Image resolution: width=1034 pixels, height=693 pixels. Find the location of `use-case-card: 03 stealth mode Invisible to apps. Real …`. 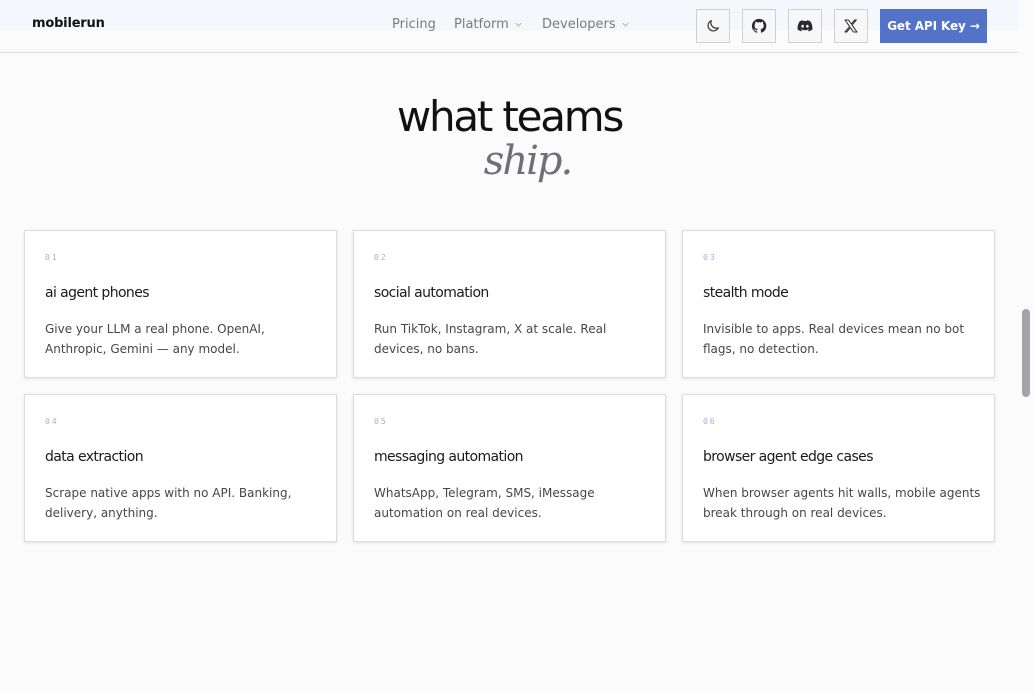

use-case-card: 03 stealth mode Invisible to apps. Real … is located at coordinates (838, 304).